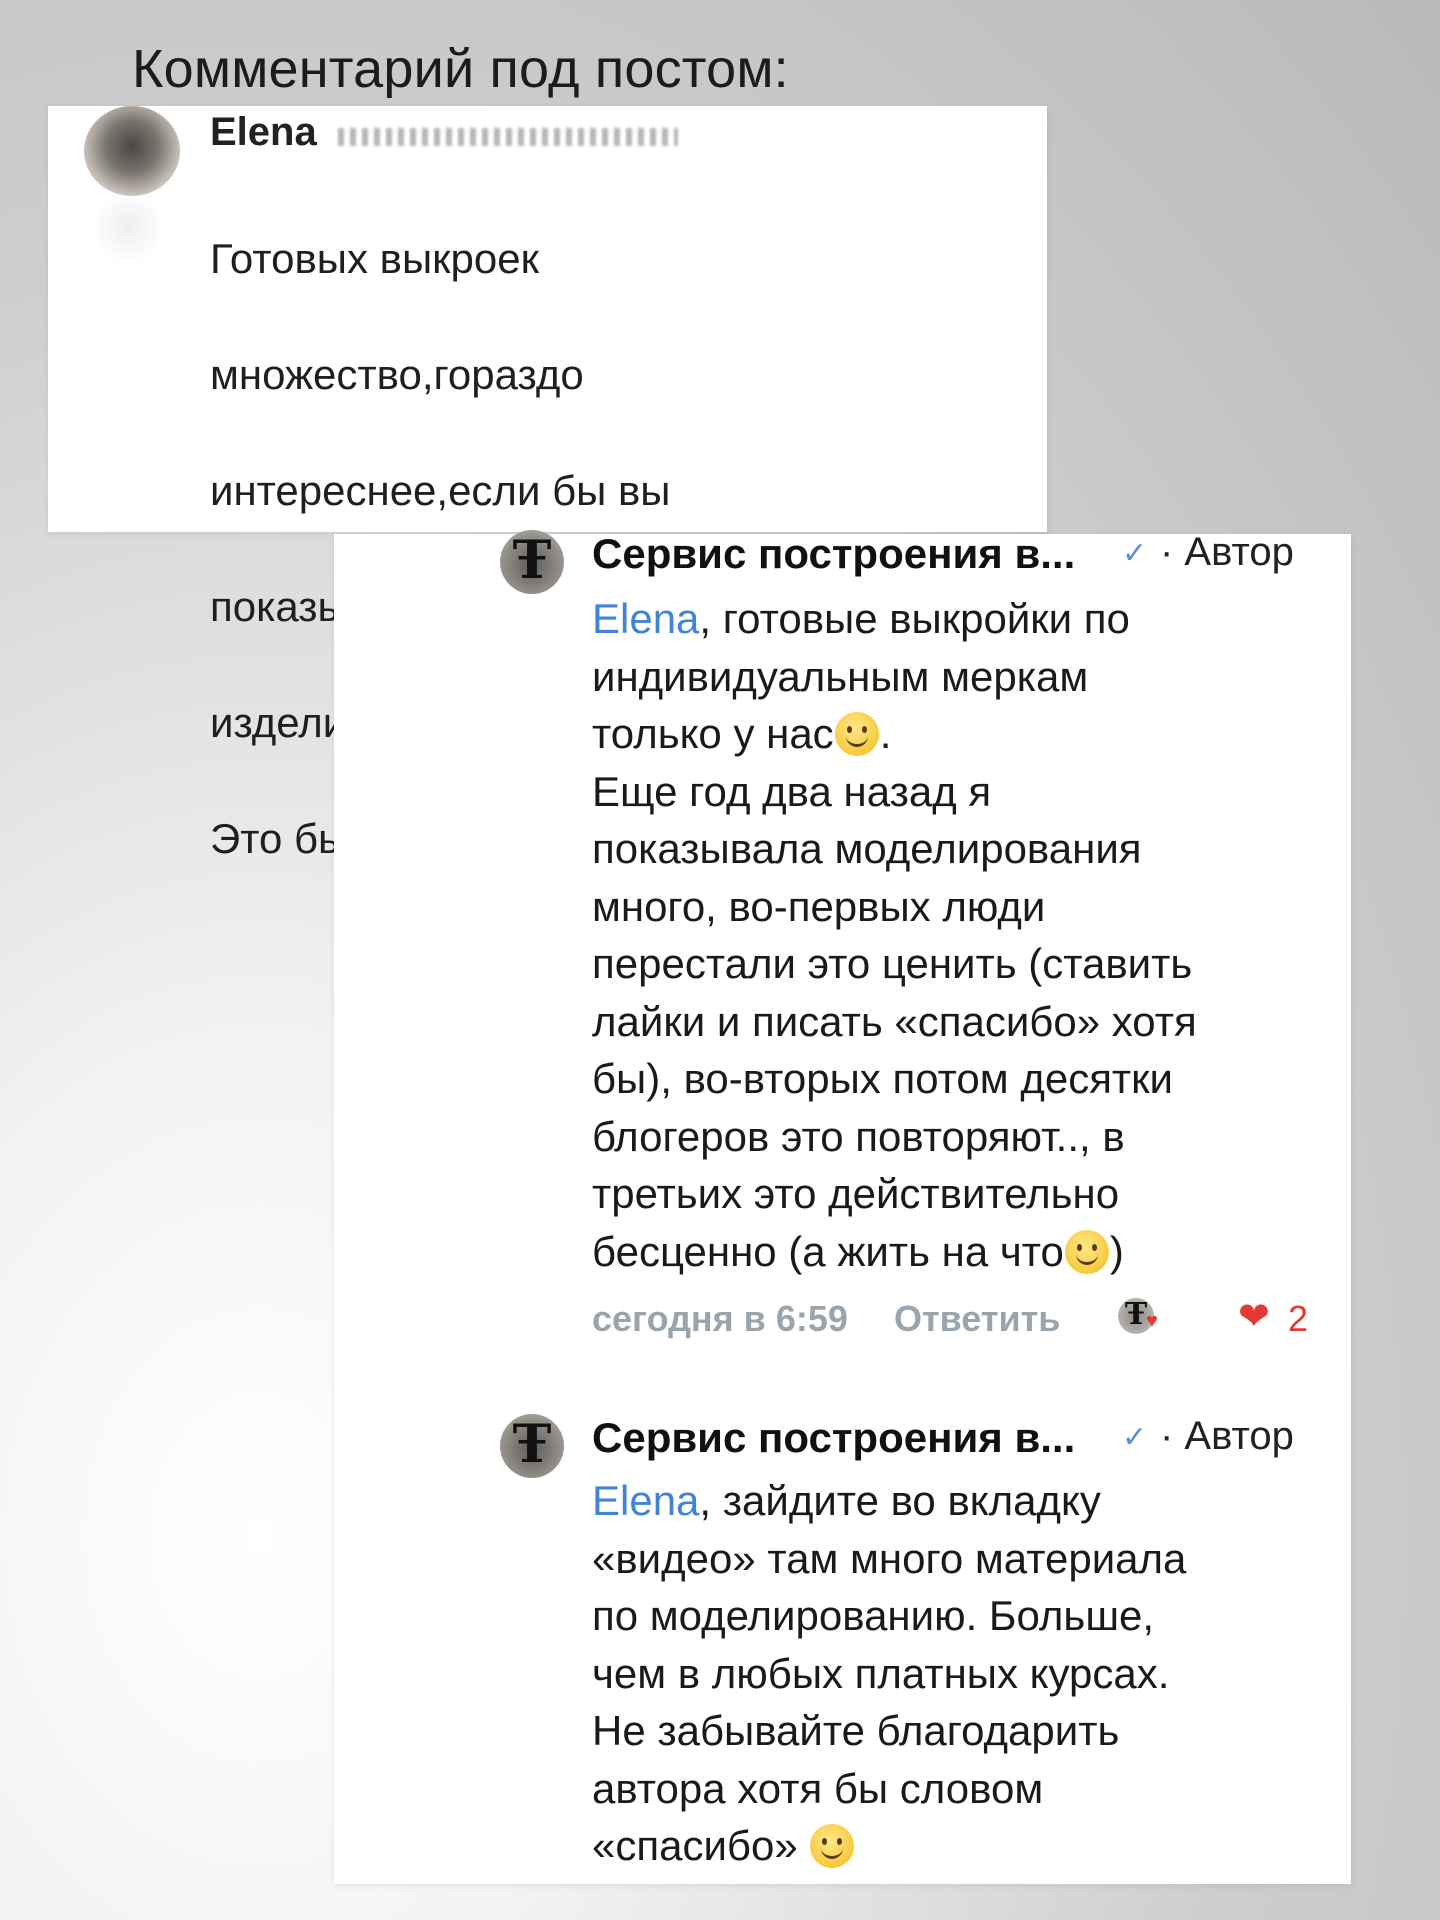  What do you see at coordinates (883, 1078) in the screenshot?
I see `reply-text-line: бы), во-вторых потом десятки` at bounding box center [883, 1078].